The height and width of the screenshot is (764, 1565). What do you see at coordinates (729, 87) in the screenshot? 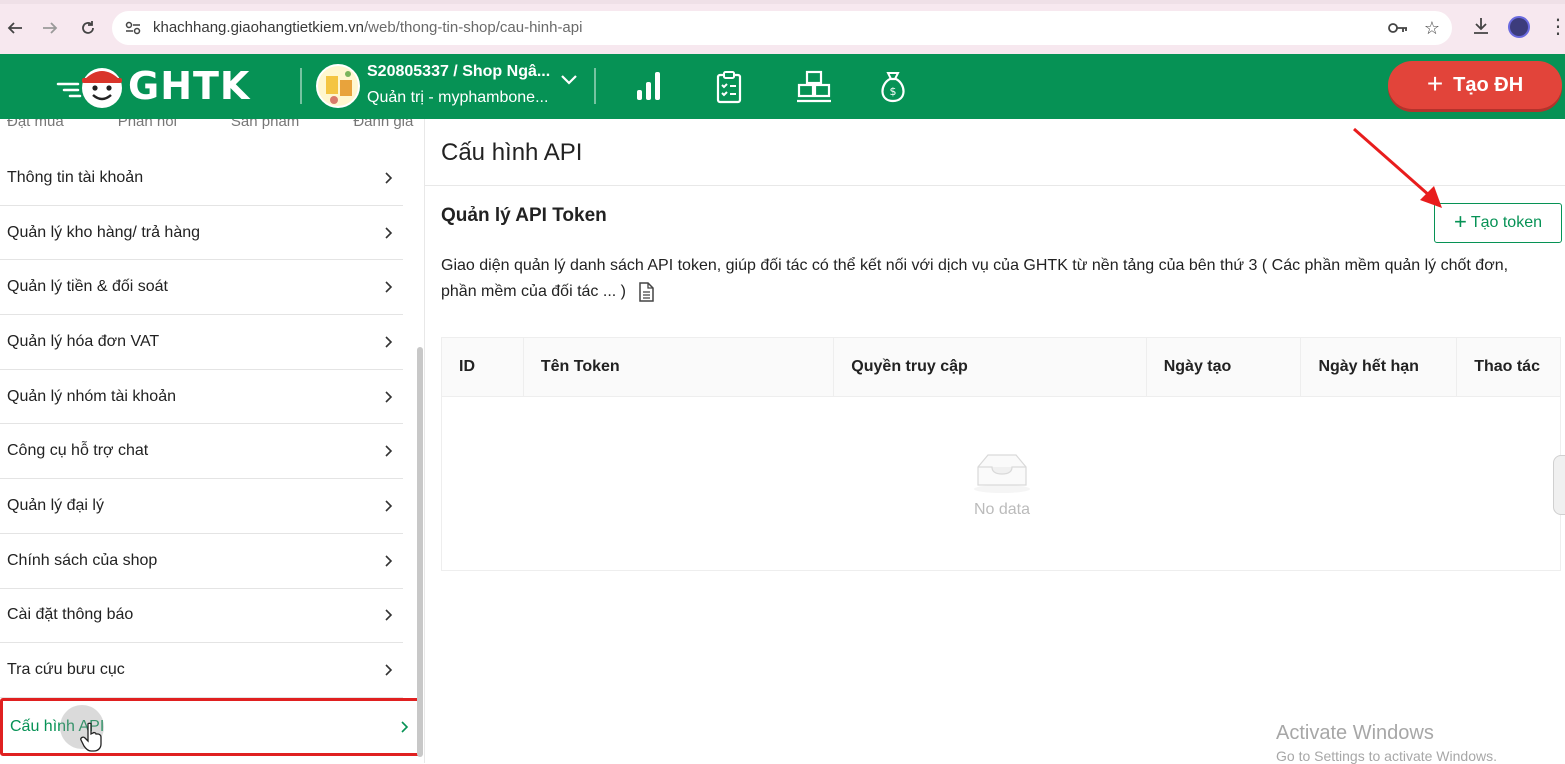
I see `clipboard-checklist-icon` at bounding box center [729, 87].